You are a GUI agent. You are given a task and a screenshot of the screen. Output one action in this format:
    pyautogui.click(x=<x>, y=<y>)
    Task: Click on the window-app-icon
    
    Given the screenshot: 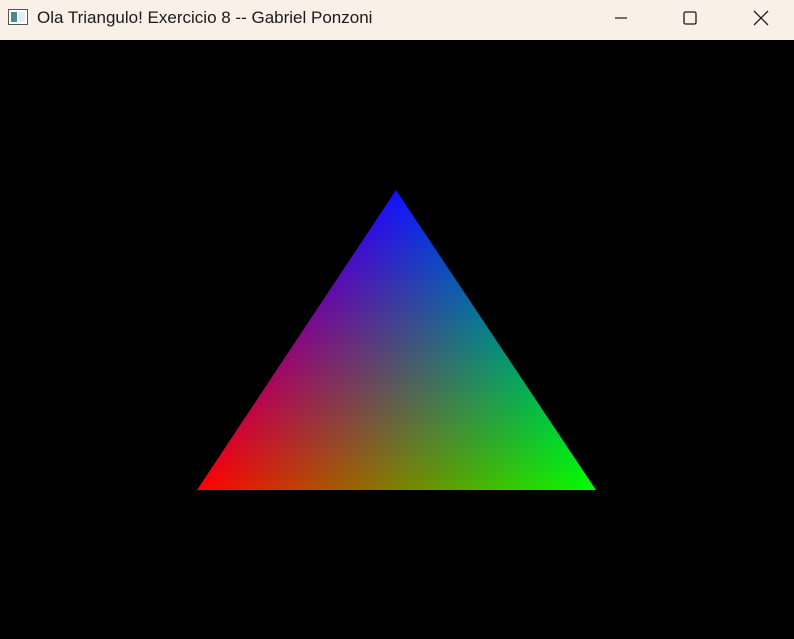 What is the action you would take?
    pyautogui.click(x=18, y=17)
    